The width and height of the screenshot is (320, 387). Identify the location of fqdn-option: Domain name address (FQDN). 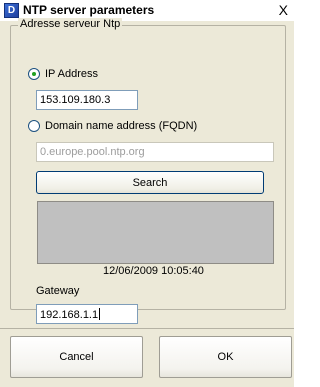
(112, 126).